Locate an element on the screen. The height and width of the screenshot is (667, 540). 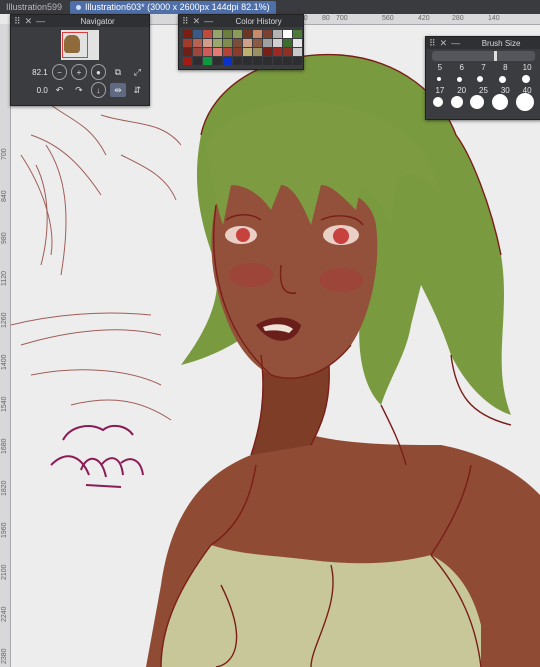
brush-size-header: ⠿ ✕ — Brush Size is located at coordinates (483, 43).